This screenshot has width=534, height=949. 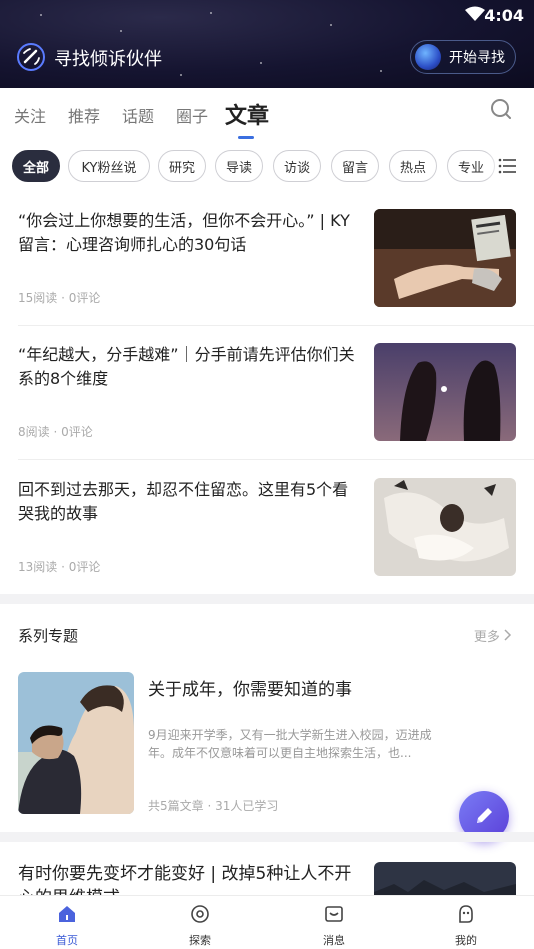 What do you see at coordinates (413, 166) in the screenshot?
I see `chip-hot: 热点` at bounding box center [413, 166].